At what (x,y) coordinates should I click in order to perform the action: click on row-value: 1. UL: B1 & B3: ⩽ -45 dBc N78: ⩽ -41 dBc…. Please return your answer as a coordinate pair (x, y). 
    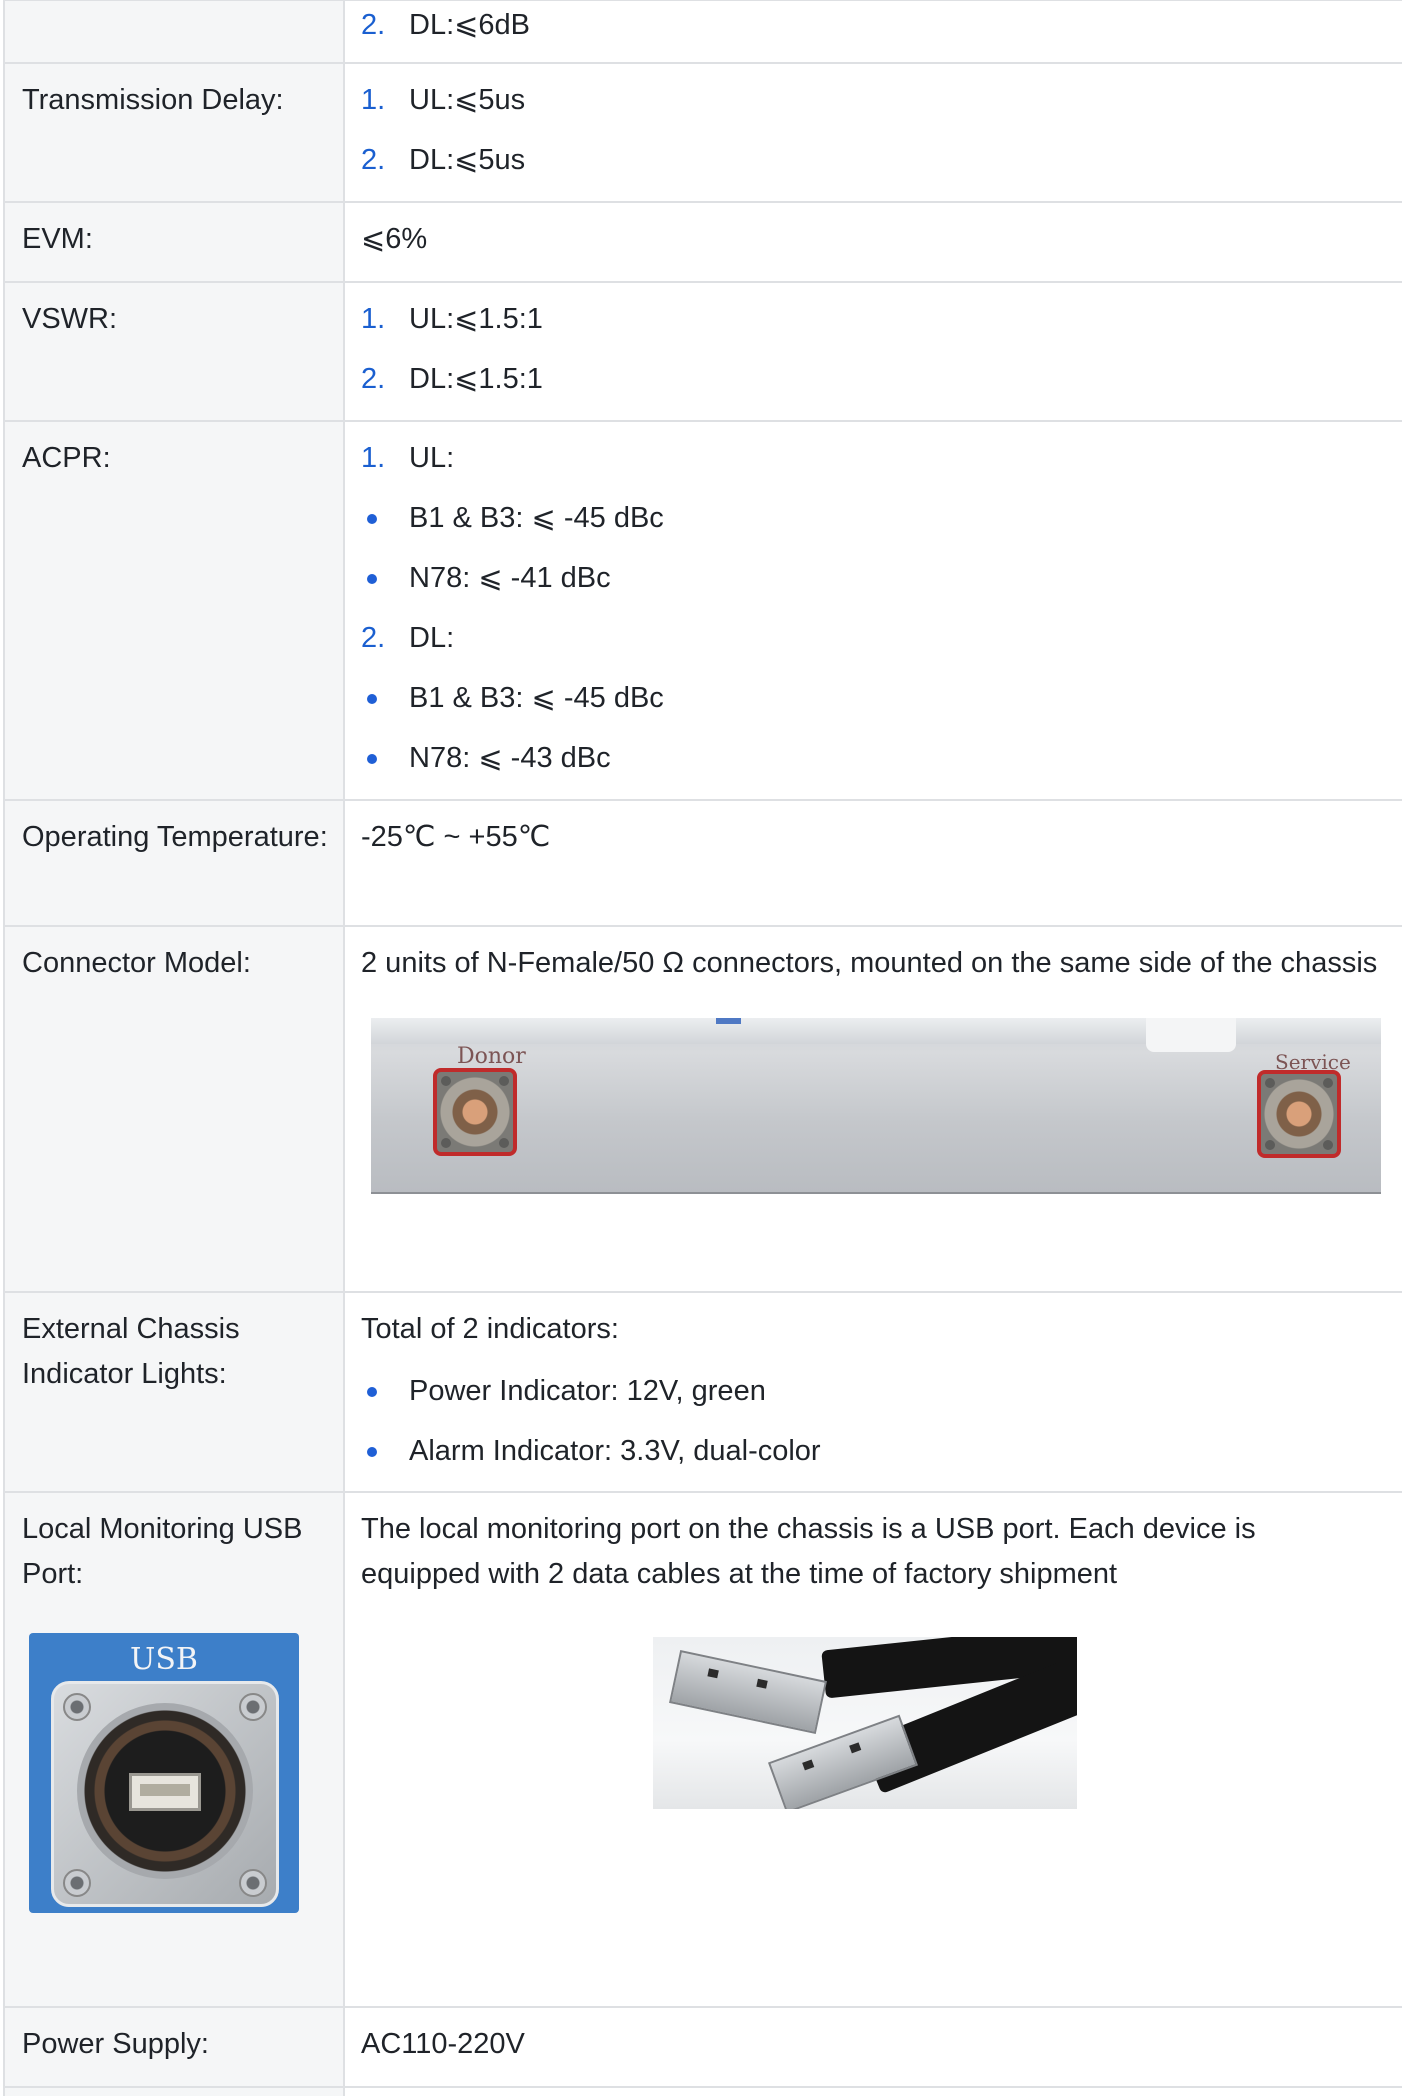
    Looking at the image, I should click on (873, 610).